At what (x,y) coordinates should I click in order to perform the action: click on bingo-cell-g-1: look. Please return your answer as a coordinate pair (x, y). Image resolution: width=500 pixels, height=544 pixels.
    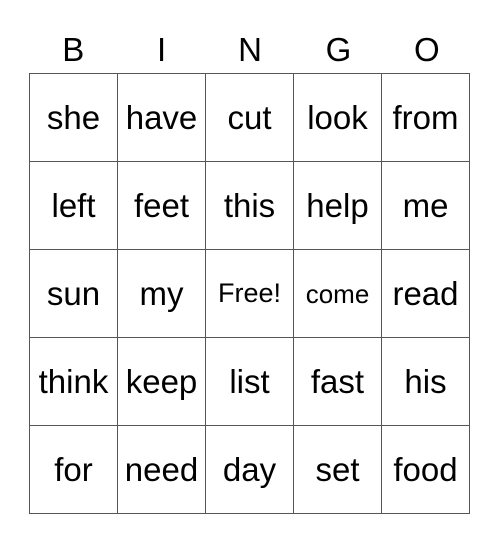
    Looking at the image, I should click on (337, 117).